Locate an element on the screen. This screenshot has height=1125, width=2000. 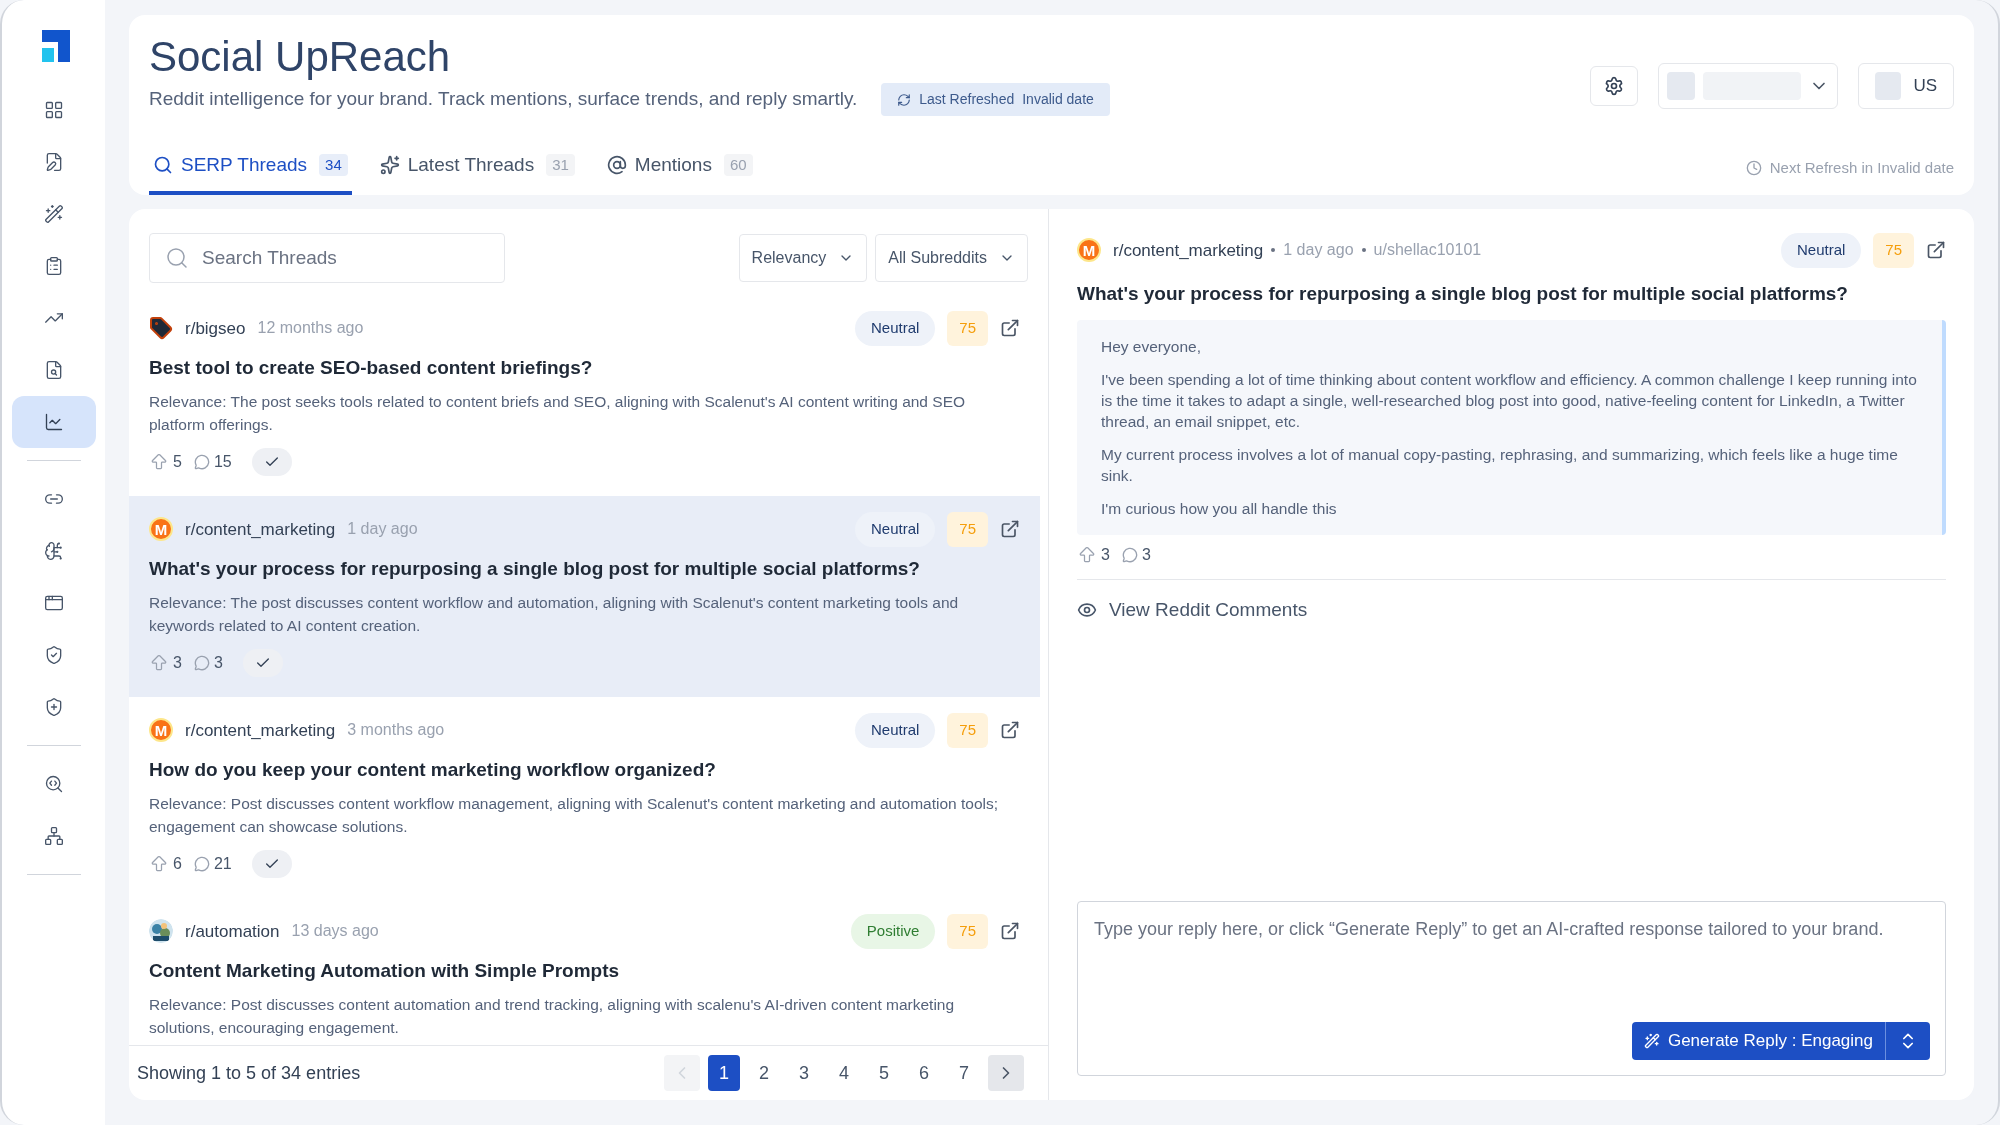
sentiment-badge: Positive is located at coordinates (893, 931).